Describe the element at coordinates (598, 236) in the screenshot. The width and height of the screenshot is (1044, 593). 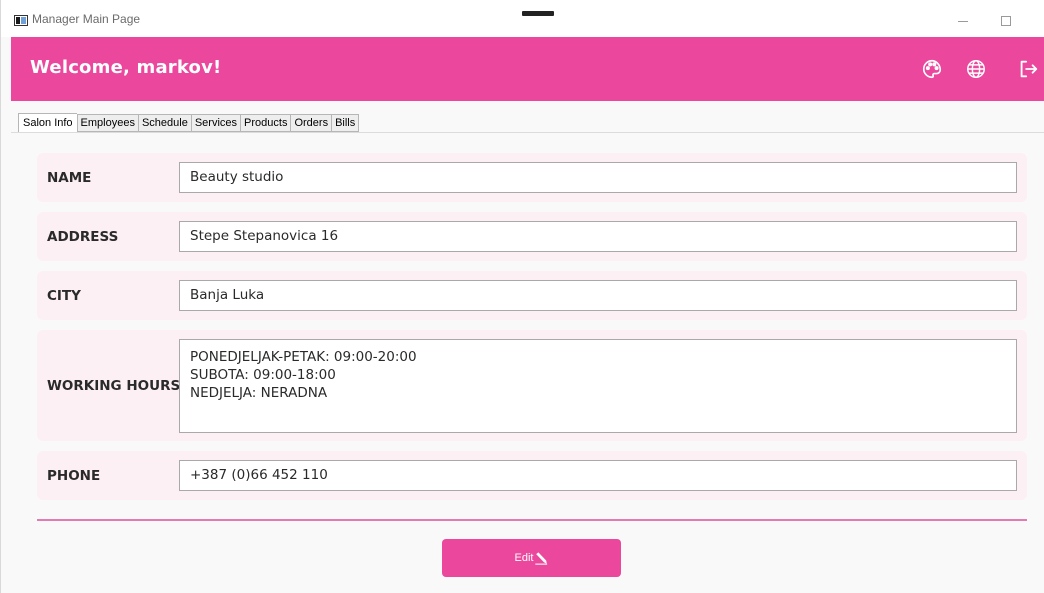
I see `address-field: Stepe Stepanovica 16` at that location.